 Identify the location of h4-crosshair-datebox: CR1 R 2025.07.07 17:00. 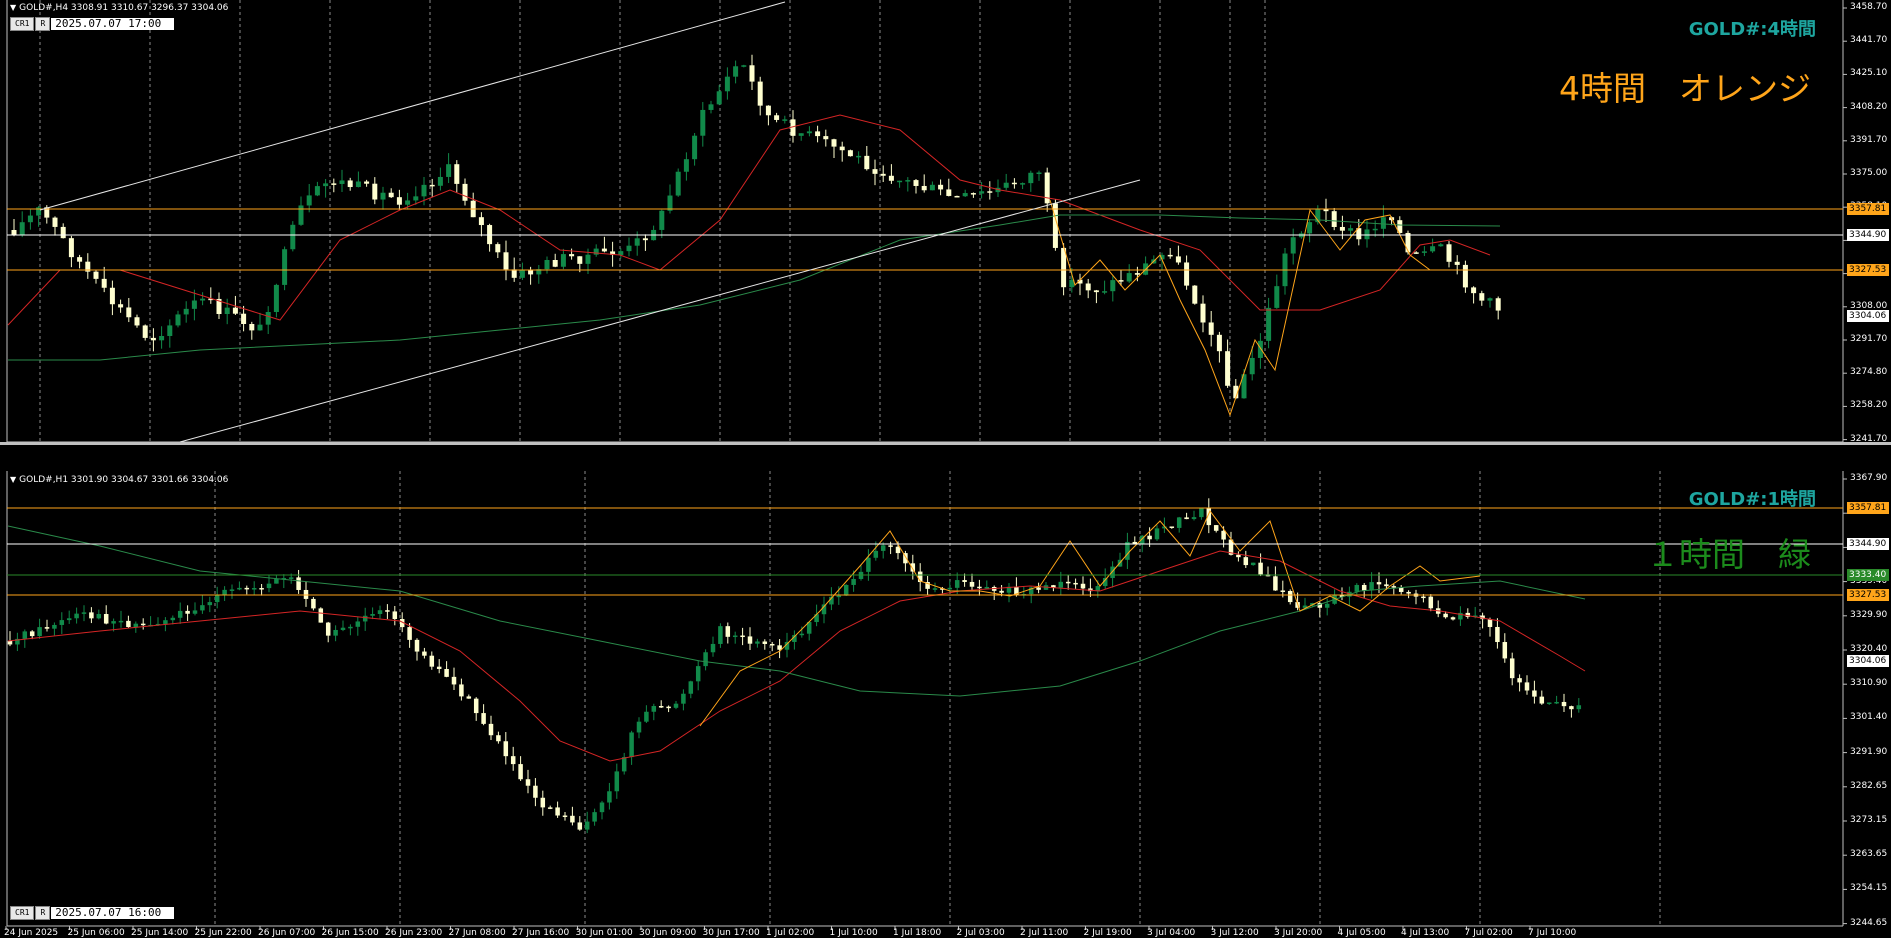
(92, 24).